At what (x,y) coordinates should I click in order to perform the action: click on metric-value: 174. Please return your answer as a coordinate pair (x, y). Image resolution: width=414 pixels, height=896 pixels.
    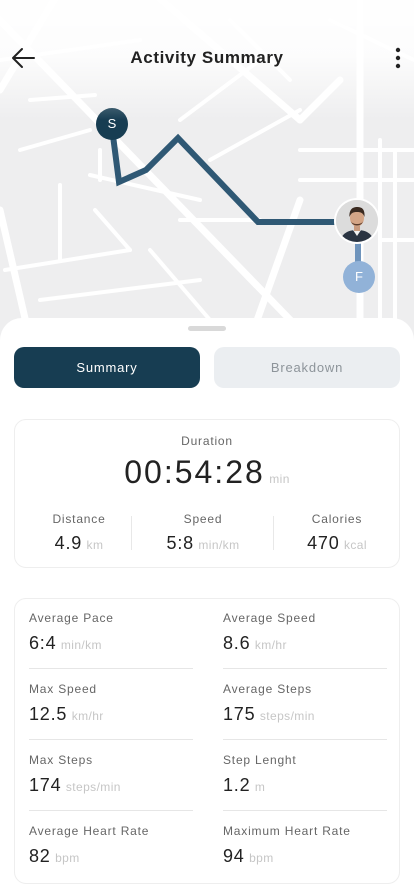
    Looking at the image, I should click on (45, 785).